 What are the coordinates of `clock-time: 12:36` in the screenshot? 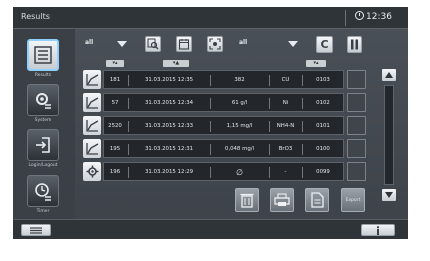 It's located at (379, 17).